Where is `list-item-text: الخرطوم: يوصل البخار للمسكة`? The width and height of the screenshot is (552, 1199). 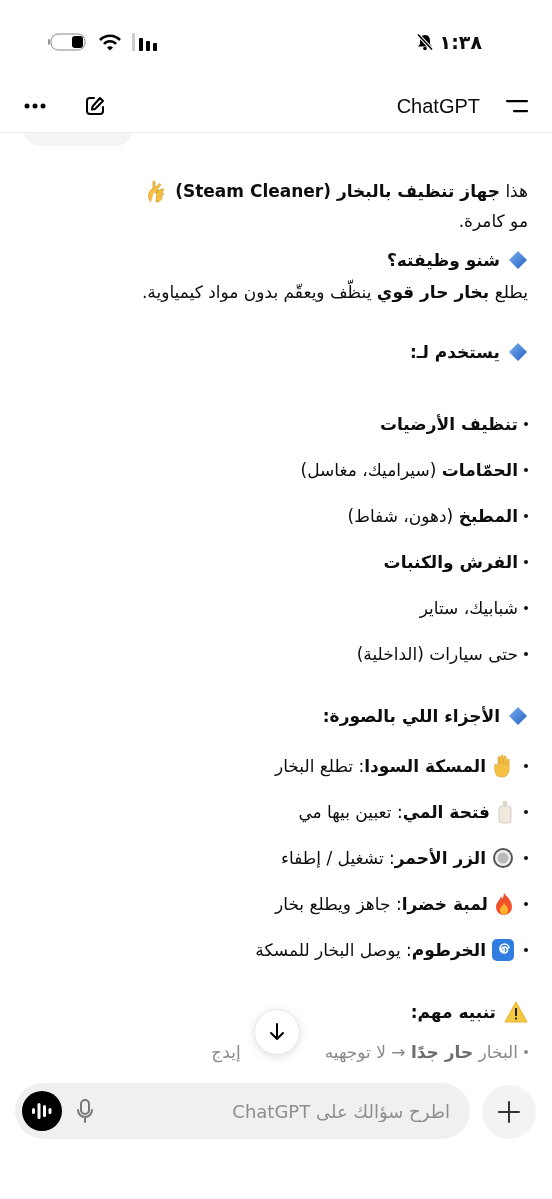 list-item-text: الخرطوم: يوصل البخار للمسكة is located at coordinates (370, 950).